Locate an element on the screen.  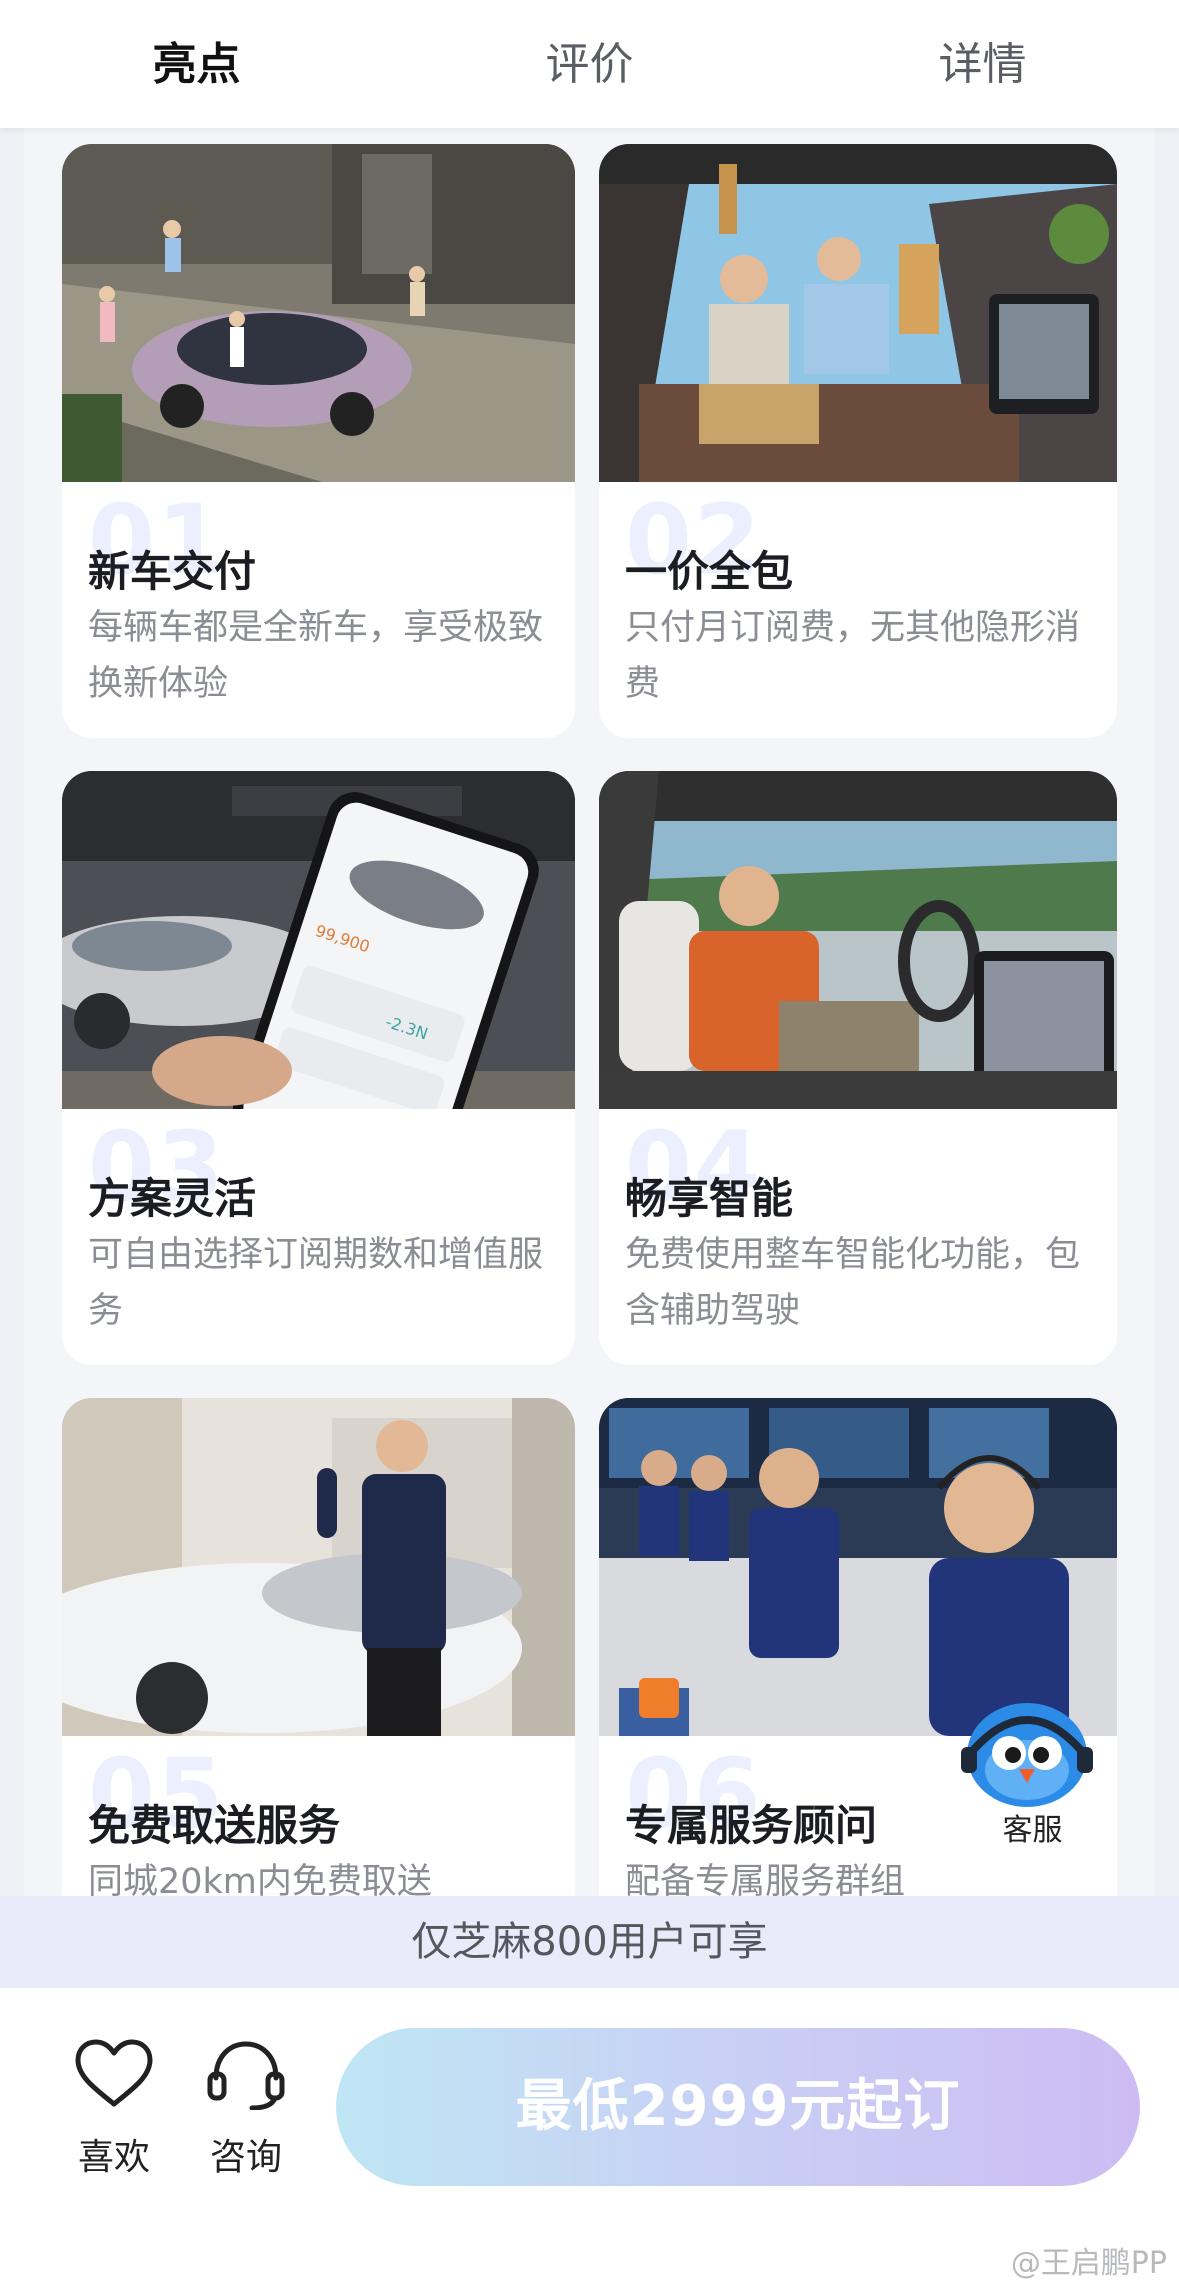
tab-bar: 亮点 评价 详情 is located at coordinates (589, 64).